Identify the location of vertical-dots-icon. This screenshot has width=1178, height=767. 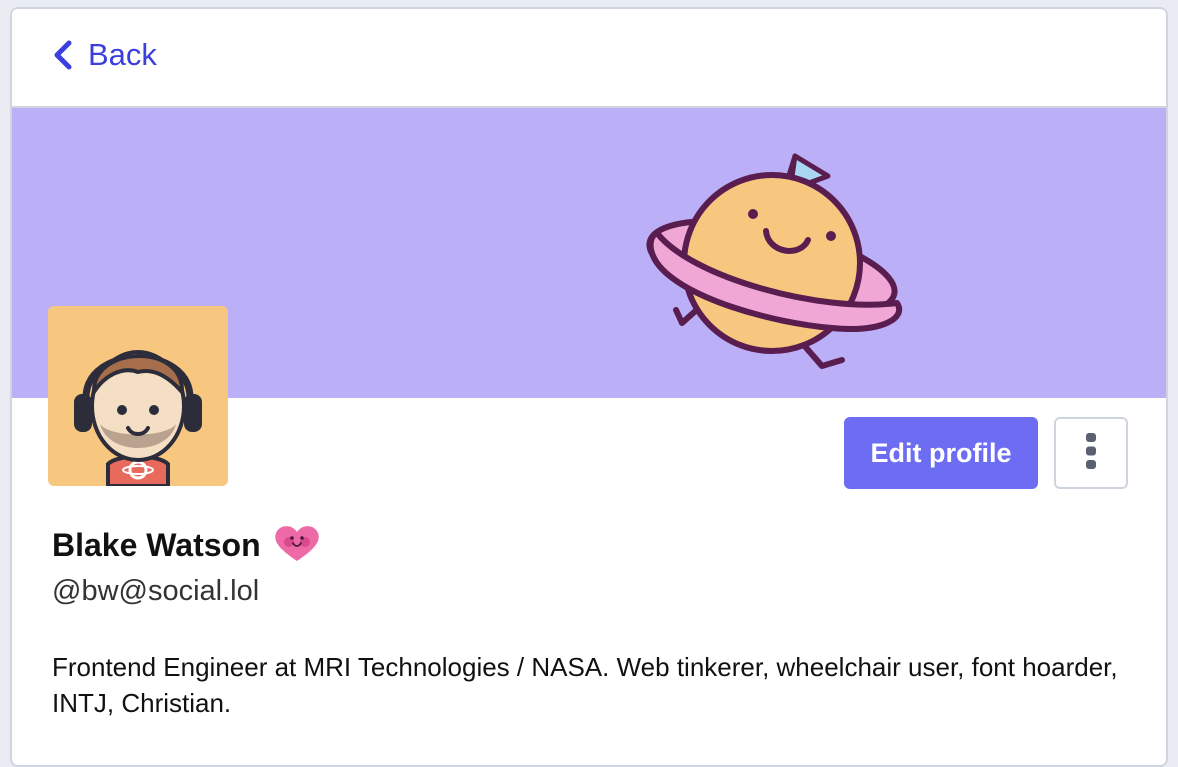
(1091, 453).